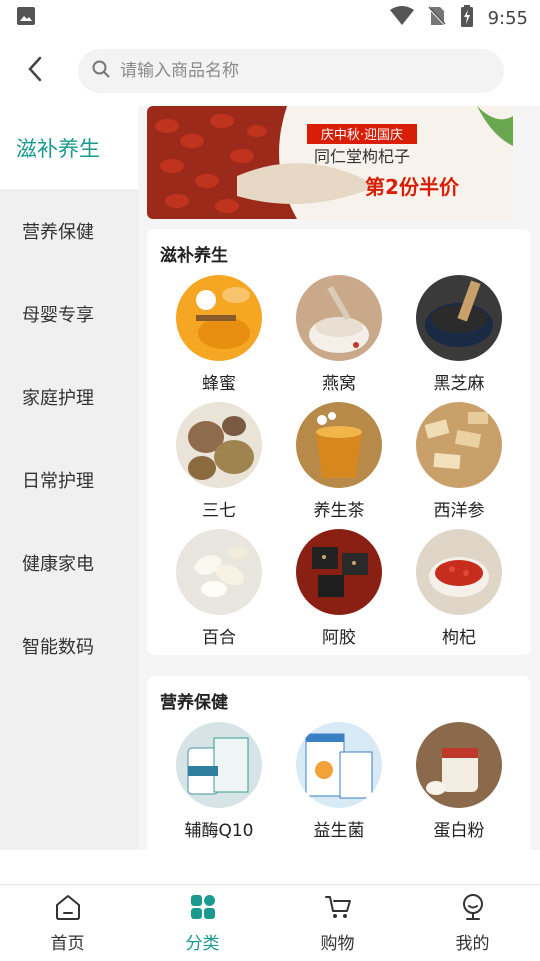  Describe the element at coordinates (69, 396) in the screenshot. I see `sidebar-item-jiating: 家庭护理` at that location.